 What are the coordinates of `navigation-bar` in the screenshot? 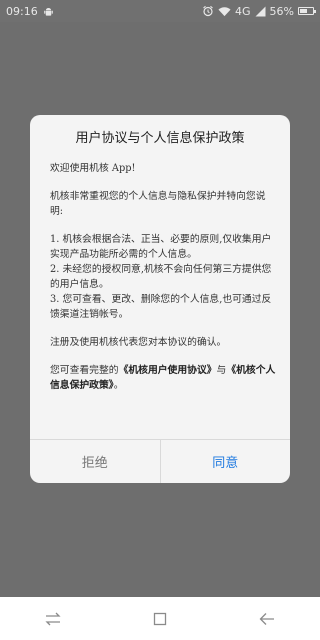 It's located at (160, 618).